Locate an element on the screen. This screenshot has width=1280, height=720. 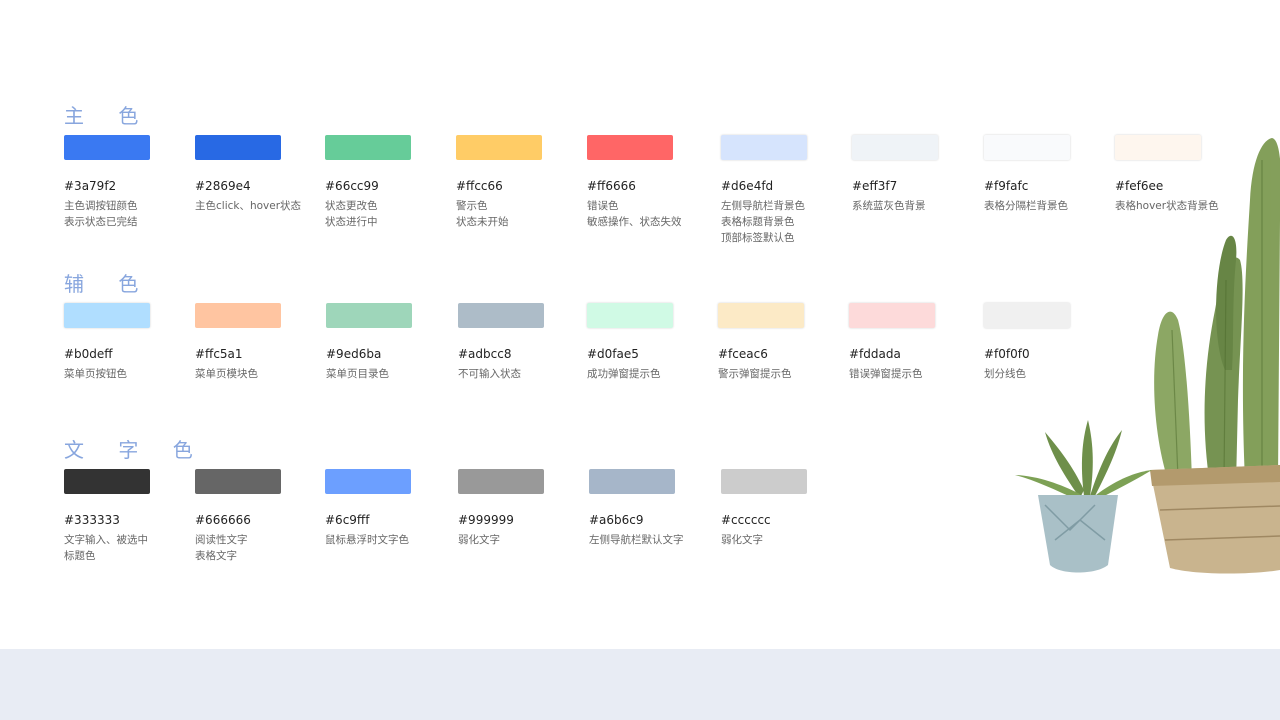
color-description: 菜单页目录色 is located at coordinates (386, 374).